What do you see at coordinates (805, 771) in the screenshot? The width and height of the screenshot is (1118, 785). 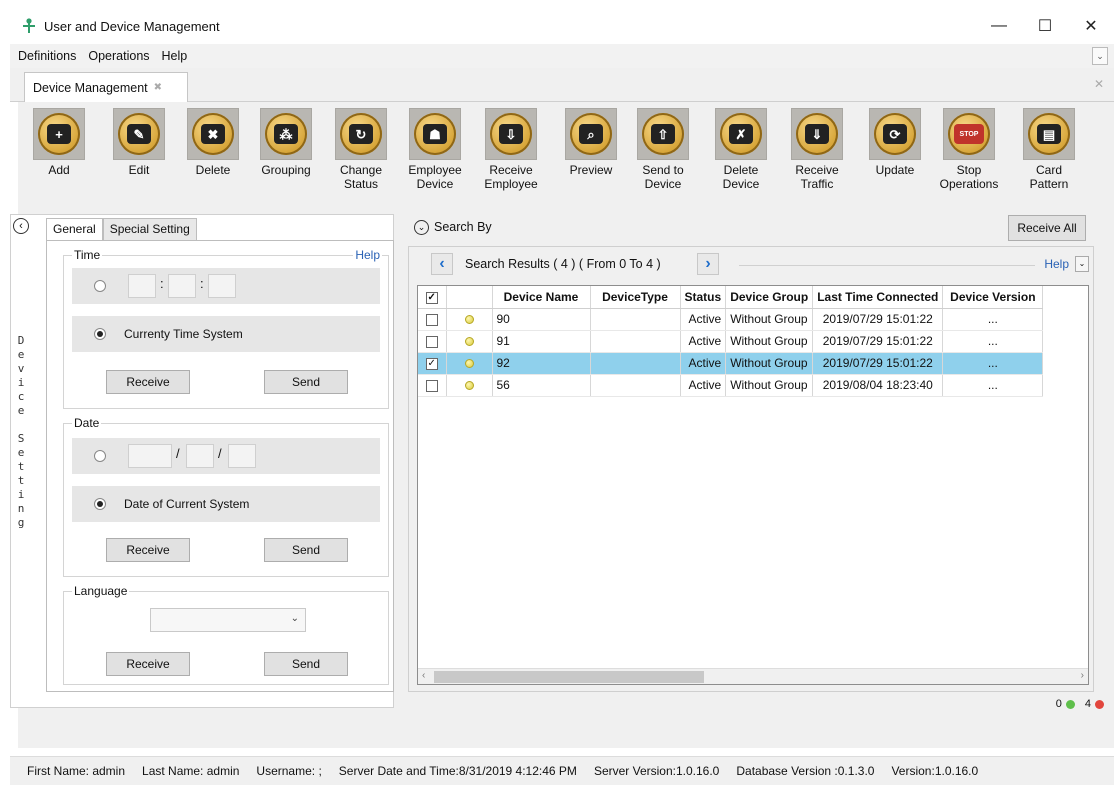 I see `status-db-version: Database Version :0.1.3.0` at bounding box center [805, 771].